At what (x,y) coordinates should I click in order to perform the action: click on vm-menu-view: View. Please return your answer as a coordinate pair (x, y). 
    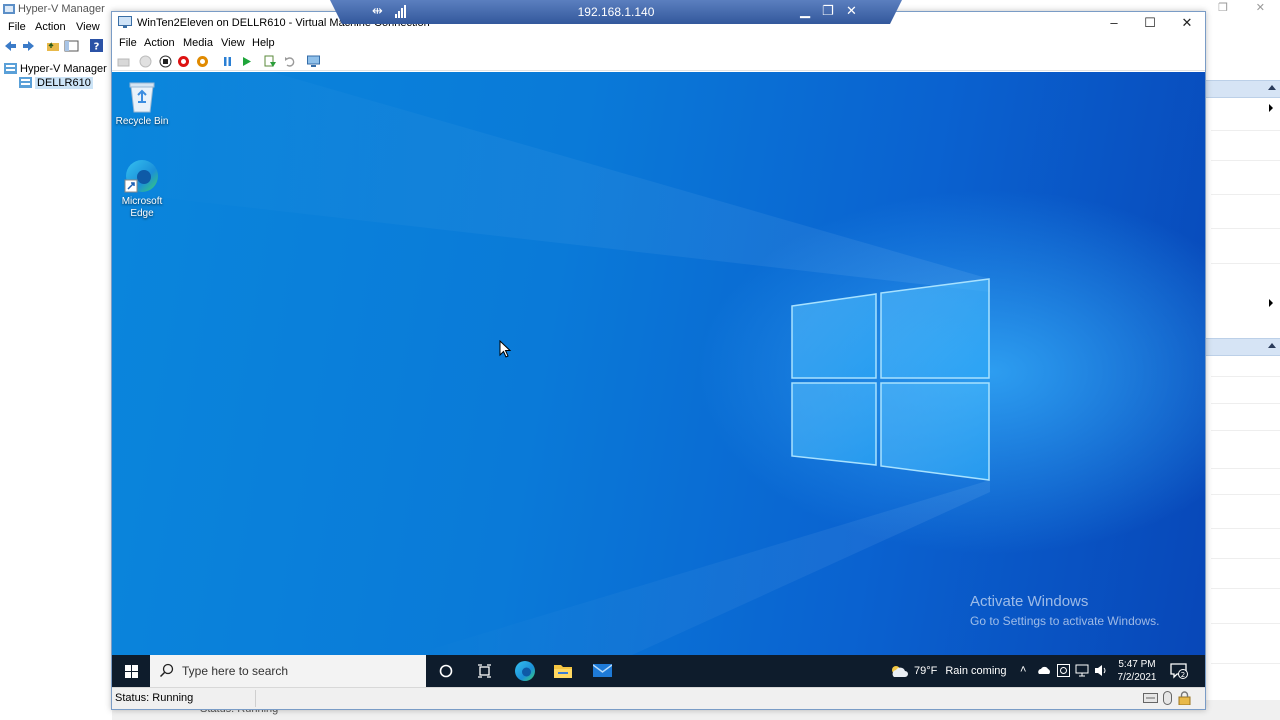
    Looking at the image, I should click on (233, 43).